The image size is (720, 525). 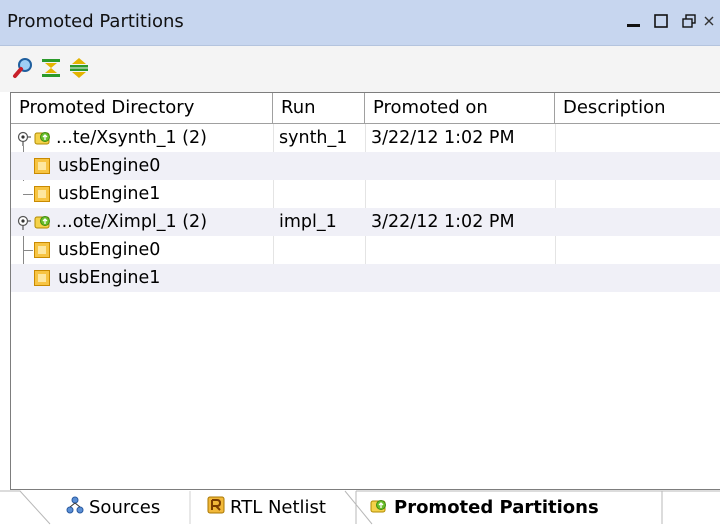 What do you see at coordinates (79, 68) in the screenshot?
I see `expand-all-icon` at bounding box center [79, 68].